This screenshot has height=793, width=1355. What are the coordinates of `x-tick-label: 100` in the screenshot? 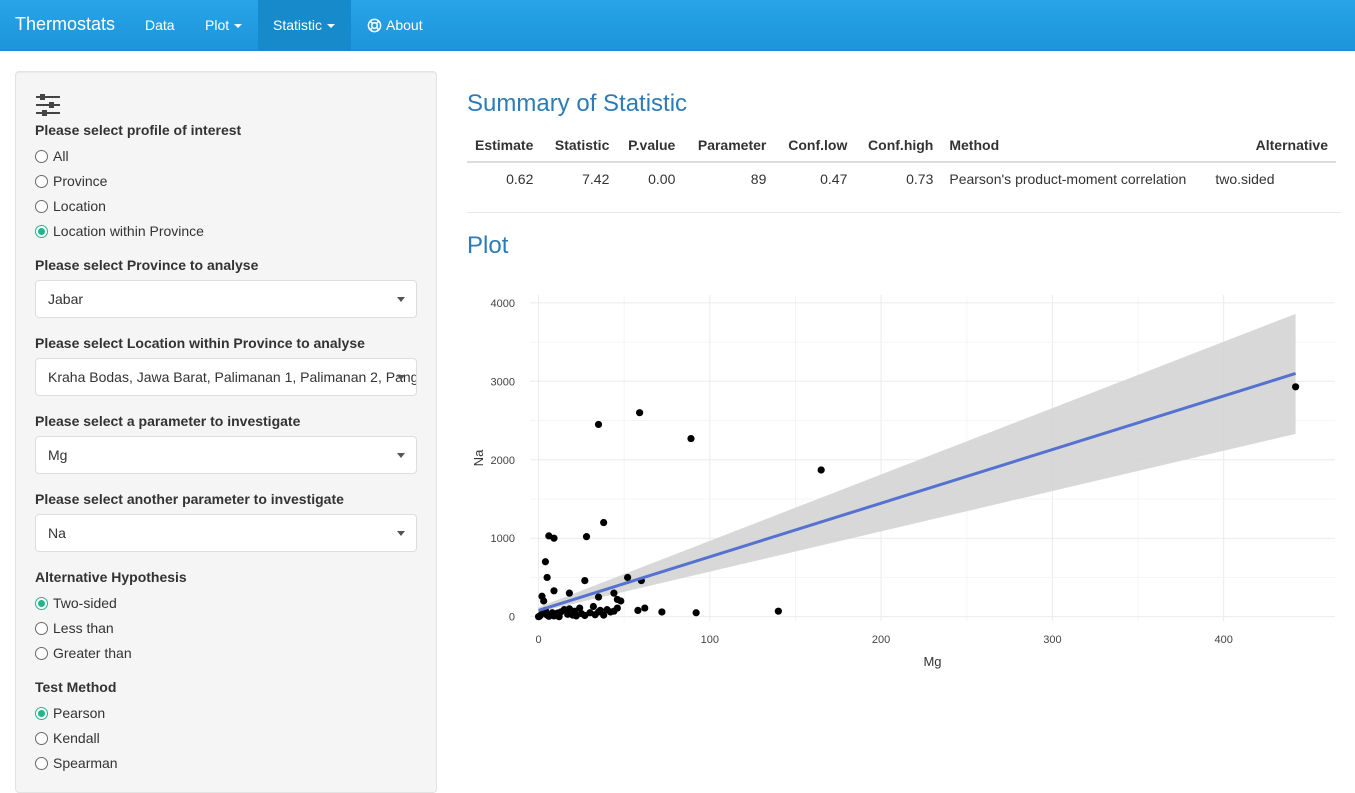 It's located at (710, 640).